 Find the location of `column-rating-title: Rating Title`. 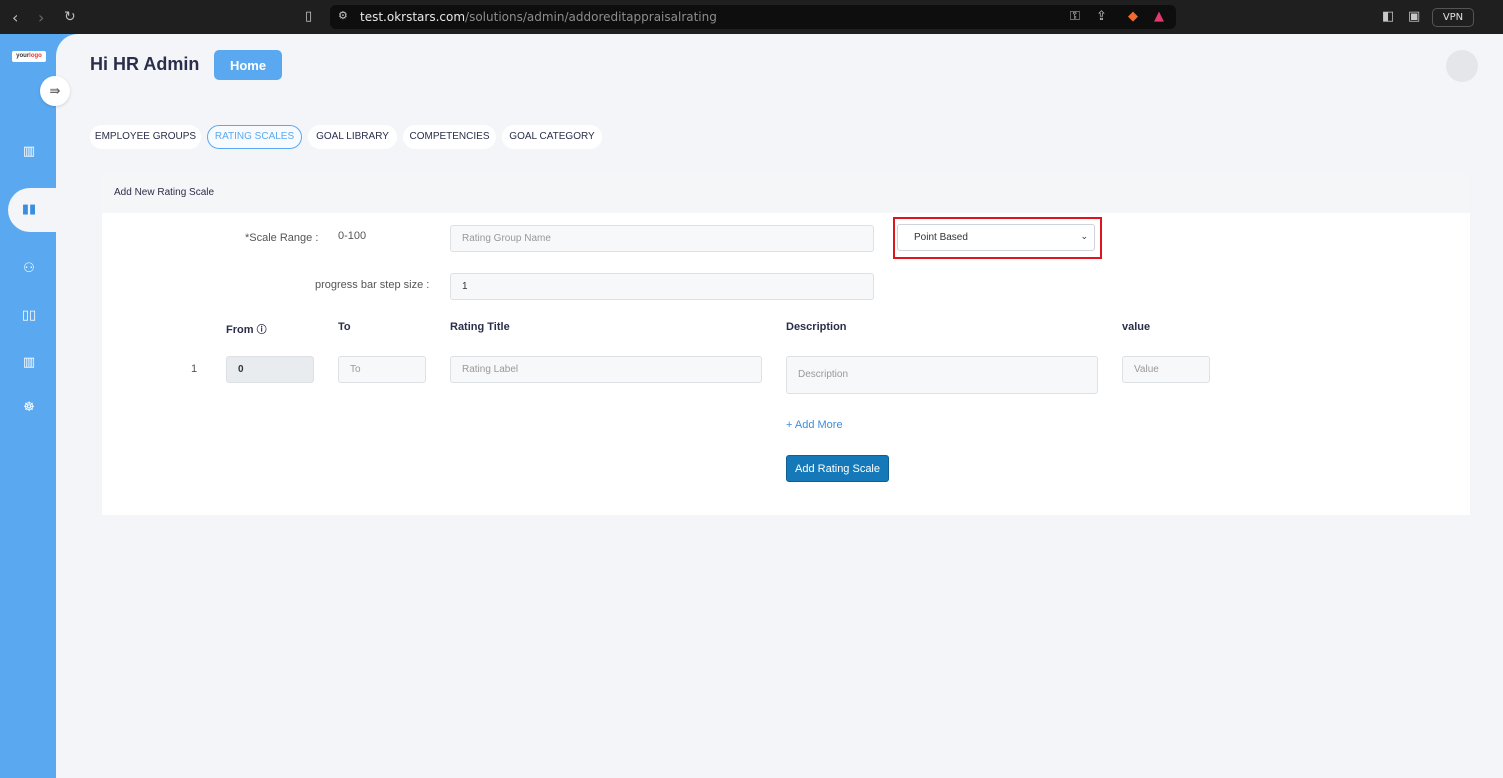

column-rating-title: Rating Title is located at coordinates (480, 327).